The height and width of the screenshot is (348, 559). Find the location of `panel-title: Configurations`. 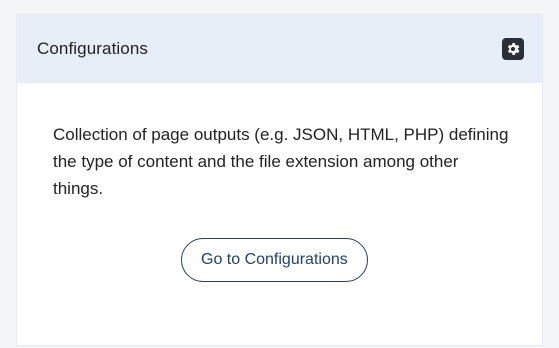

panel-title: Configurations is located at coordinates (93, 48).